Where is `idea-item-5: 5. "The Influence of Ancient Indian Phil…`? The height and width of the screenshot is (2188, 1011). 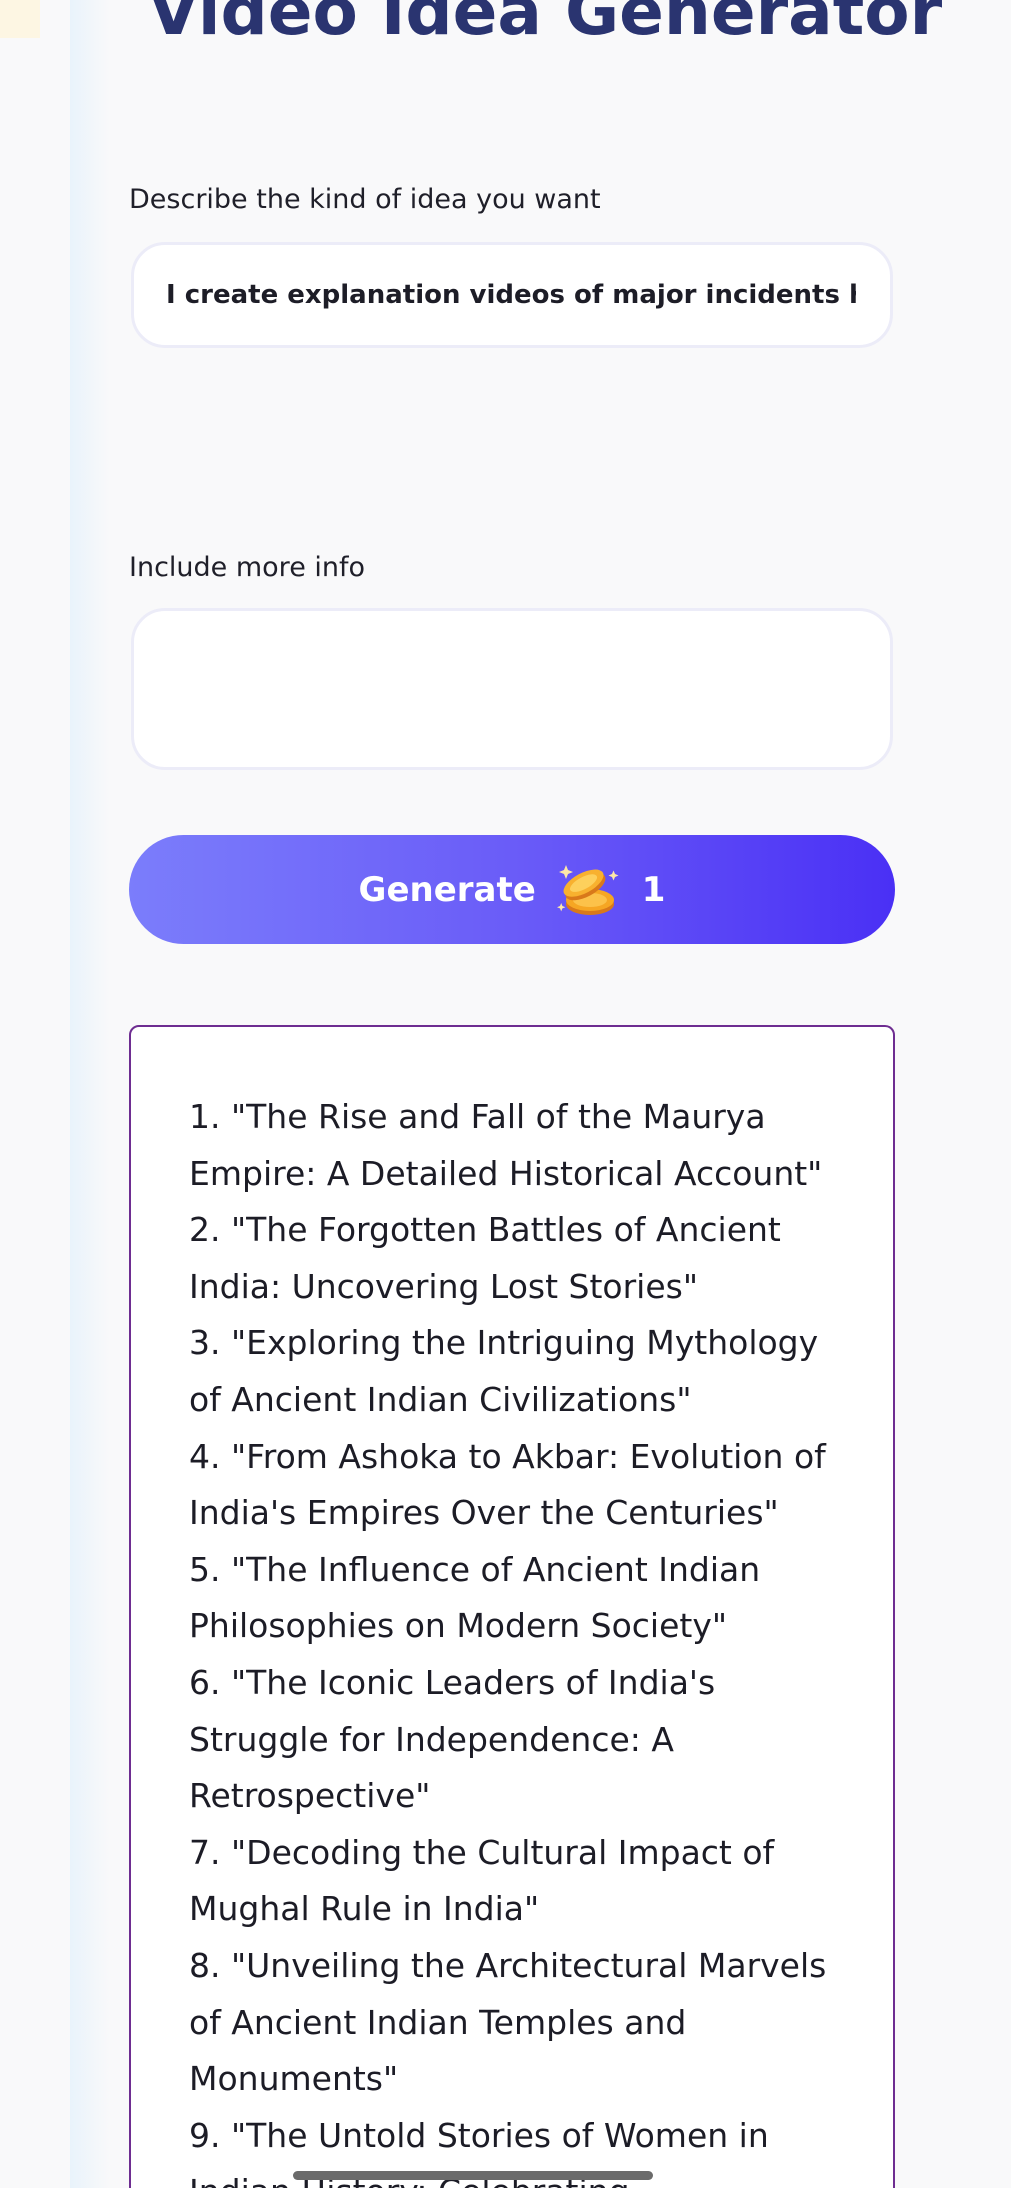 idea-item-5: 5. "The Influence of Ancient Indian Phil… is located at coordinates (475, 1597).